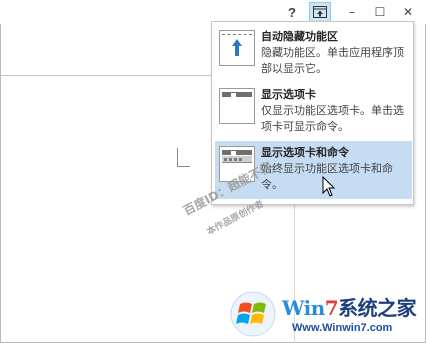  I want to click on menu-item-show-tabs: 显示选项卡 仅显示功能区选项卡。单击选项卡可显示命令。, so click(313, 112).